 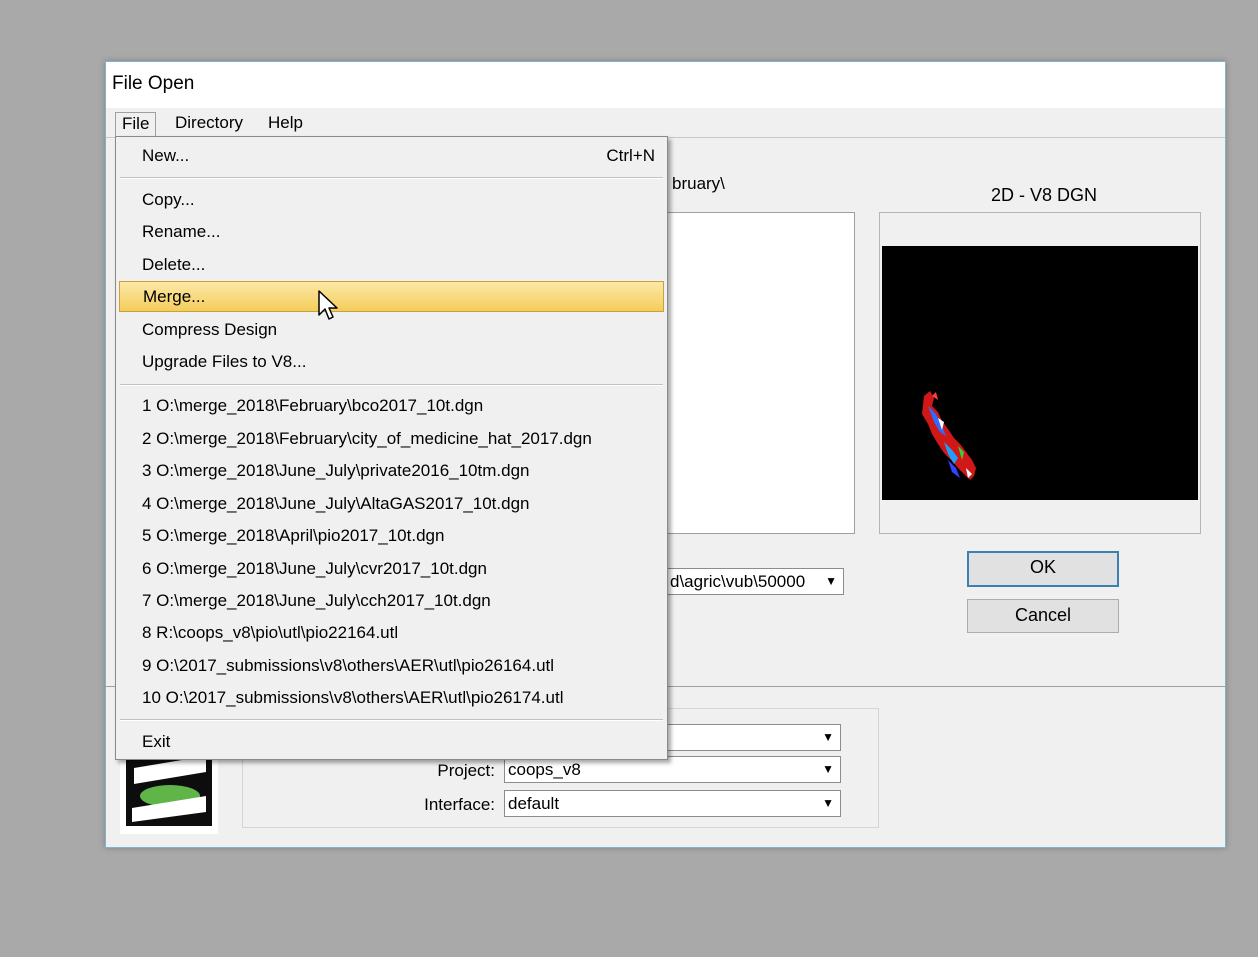 I want to click on menu-directory: Directory, so click(x=209, y=124).